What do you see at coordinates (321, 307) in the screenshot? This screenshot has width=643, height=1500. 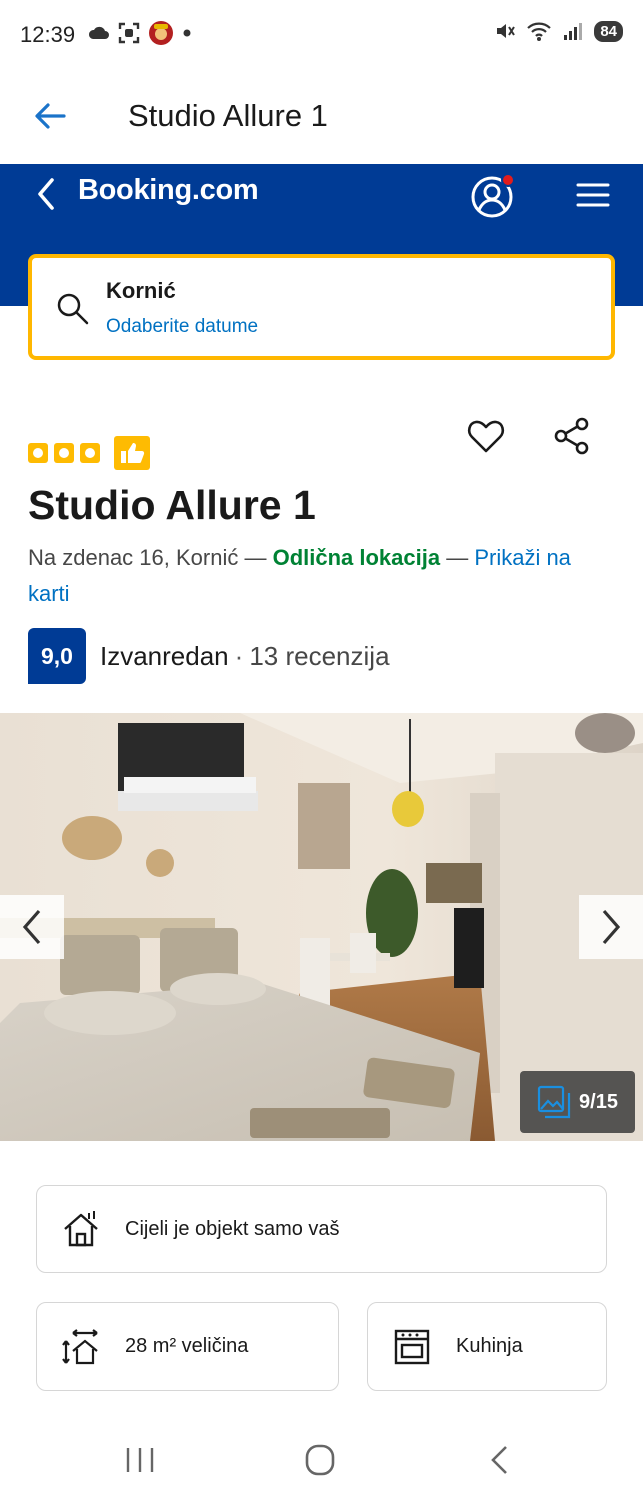 I see `search-box: Kornić Odaberite datume` at bounding box center [321, 307].